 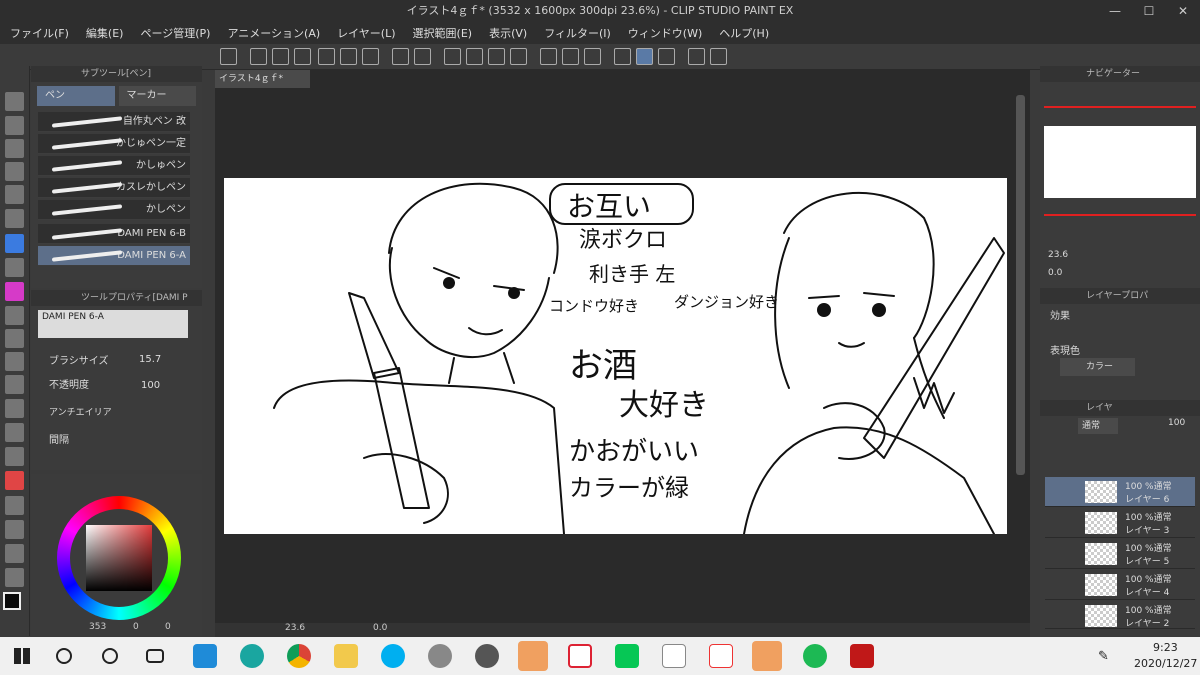 What do you see at coordinates (570, 56) in the screenshot?
I see `invert-selection-icon` at bounding box center [570, 56].